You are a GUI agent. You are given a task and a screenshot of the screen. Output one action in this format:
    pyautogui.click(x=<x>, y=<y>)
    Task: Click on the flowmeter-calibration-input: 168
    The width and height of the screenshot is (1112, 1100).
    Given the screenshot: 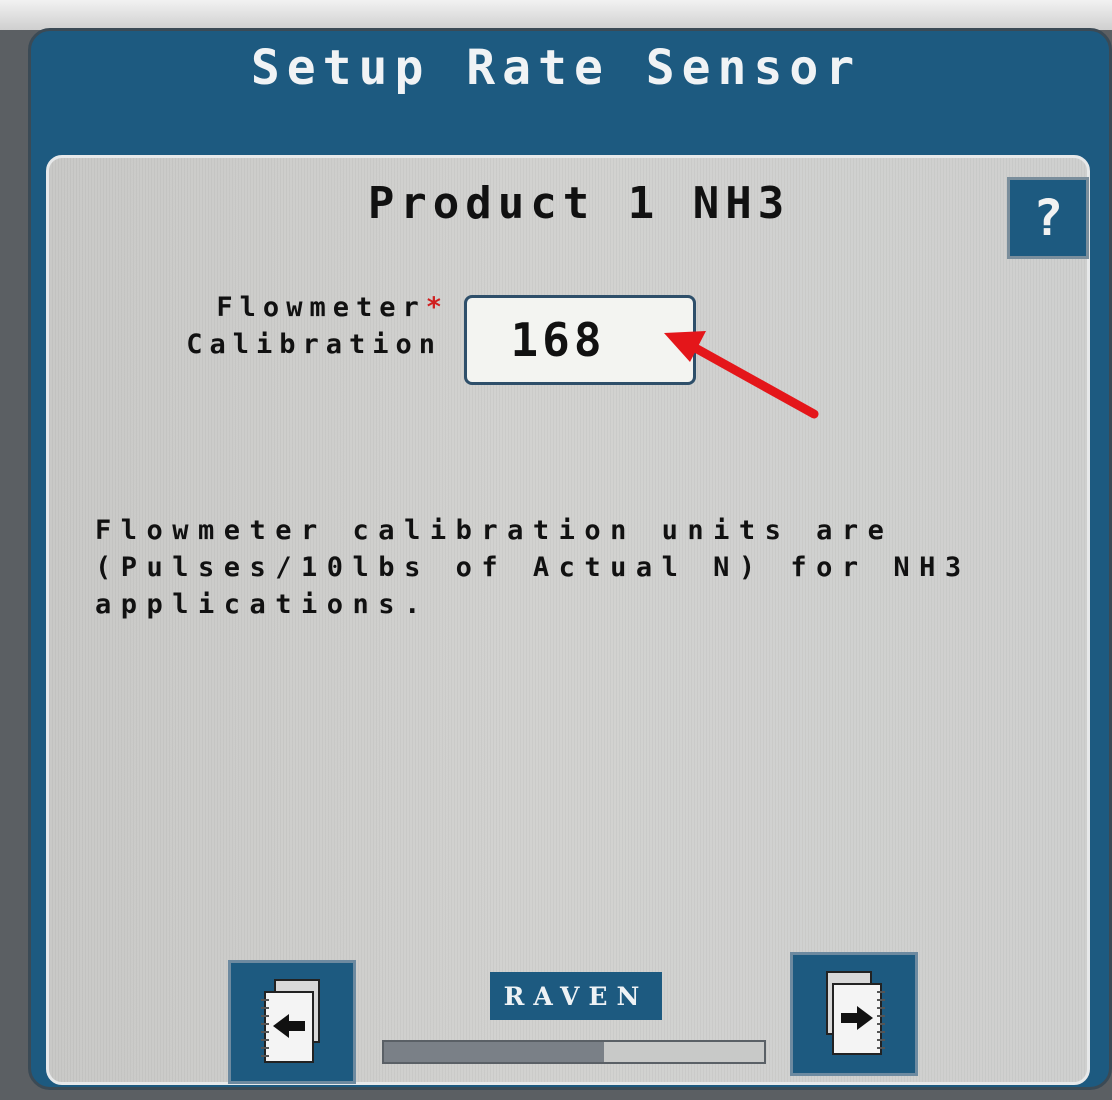 What is the action you would take?
    pyautogui.click(x=580, y=340)
    